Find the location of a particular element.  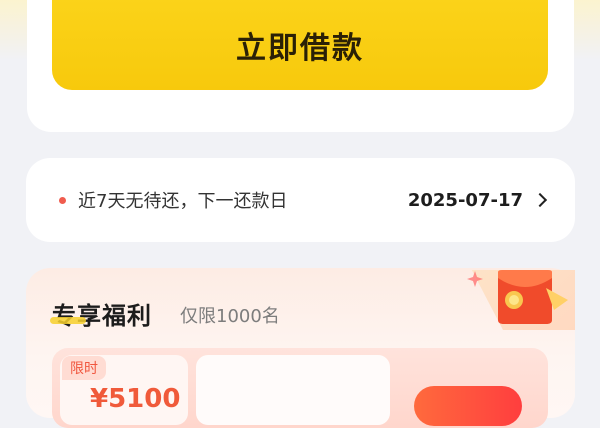

sparkle-icon is located at coordinates (475, 279).